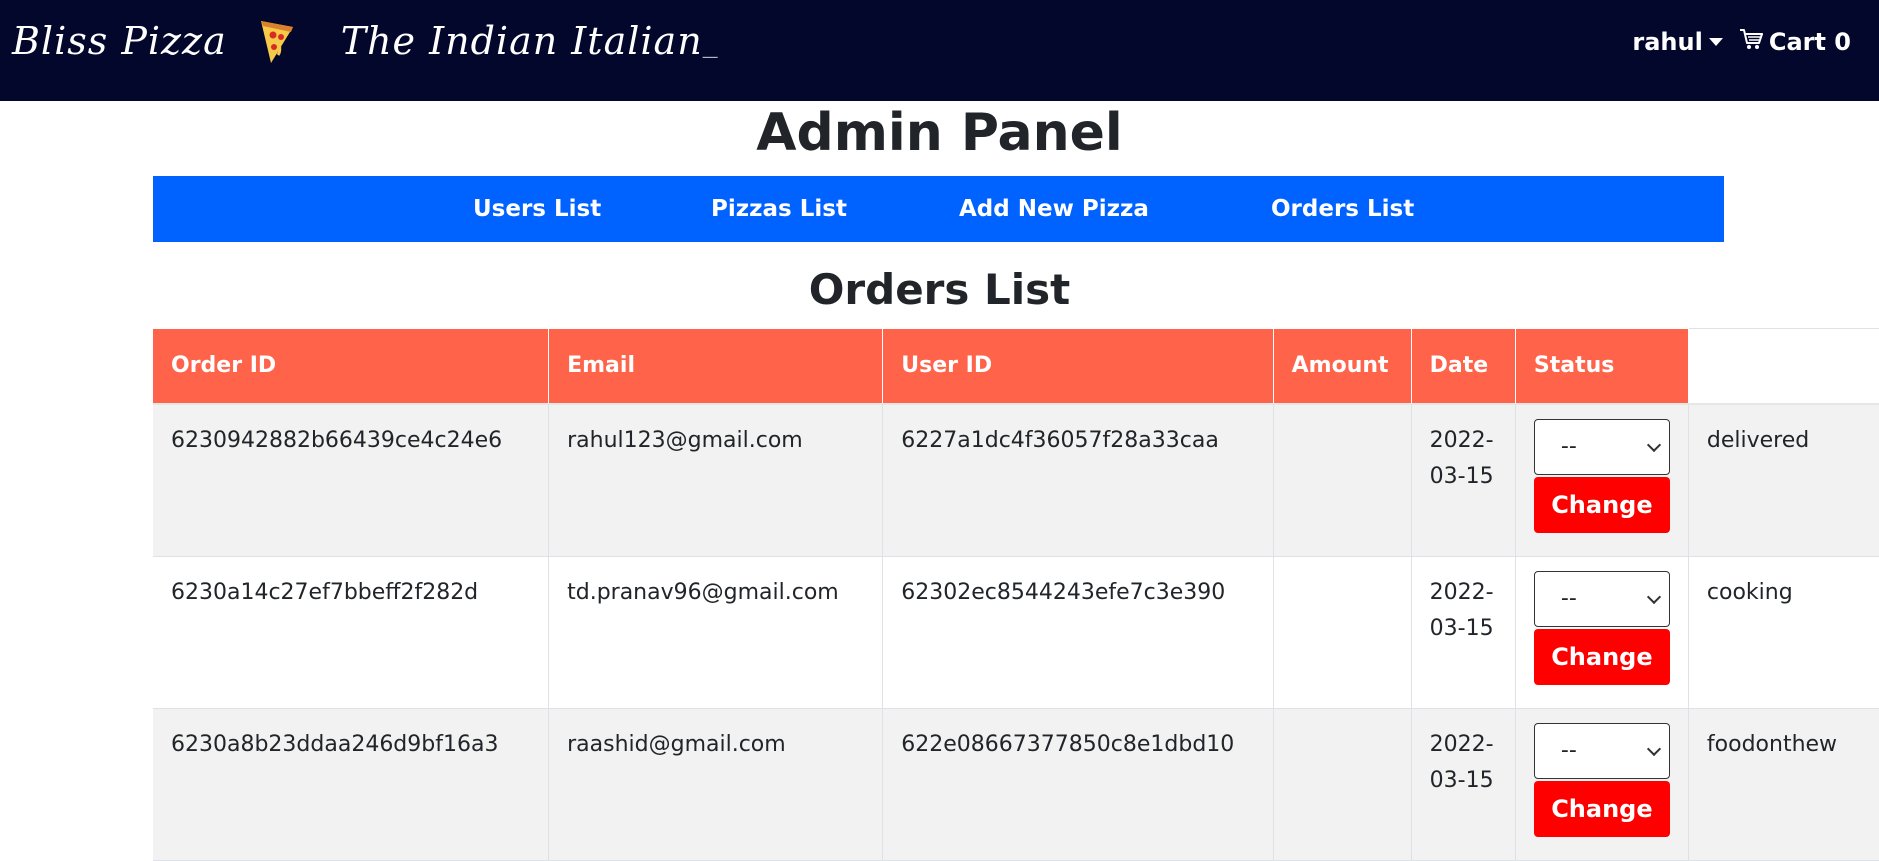 This screenshot has height=861, width=1879. I want to click on page-title: Admin Panel, so click(939, 133).